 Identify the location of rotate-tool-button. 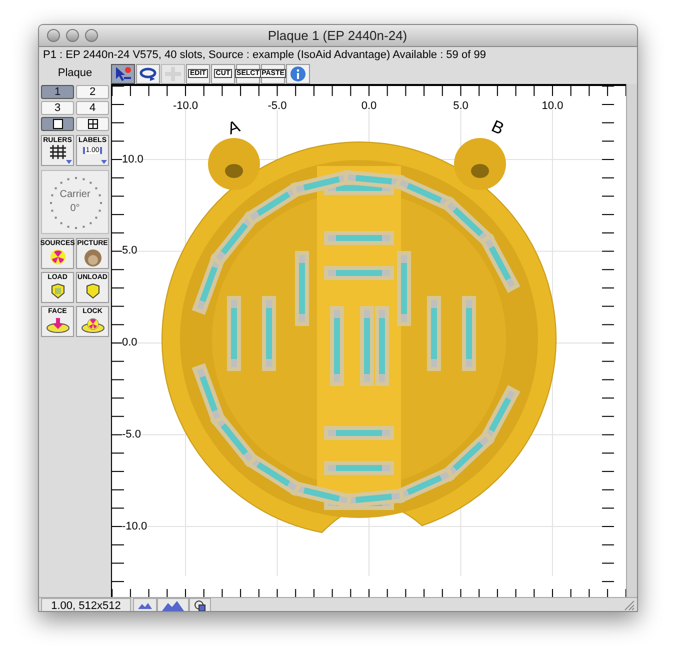
(148, 74).